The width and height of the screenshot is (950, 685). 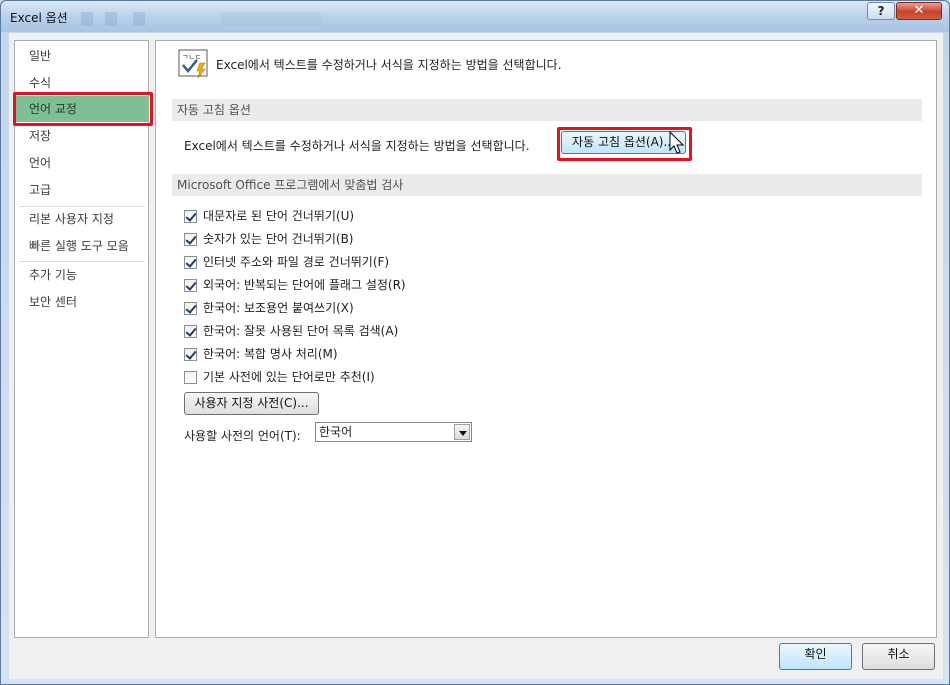 What do you see at coordinates (190, 262) in the screenshot?
I see `checkbox-ignore-internet-paths` at bounding box center [190, 262].